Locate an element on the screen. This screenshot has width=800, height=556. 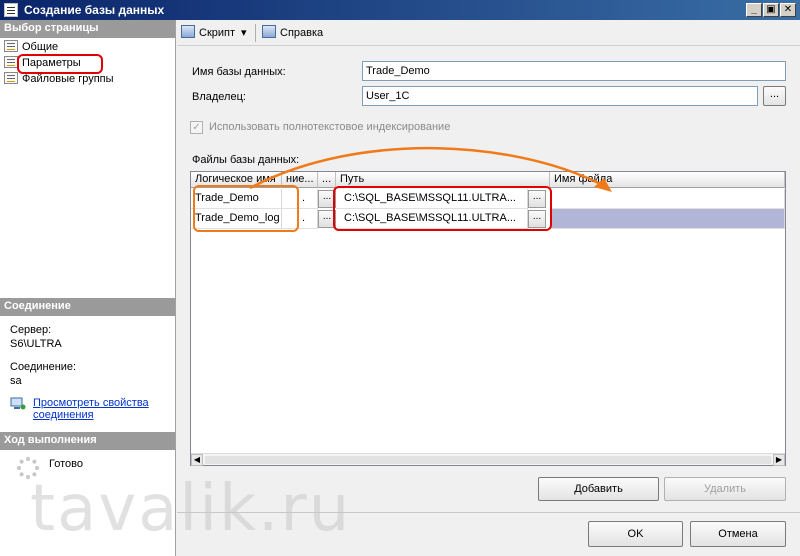
page-item-general: Общие is located at coordinates (31, 47).